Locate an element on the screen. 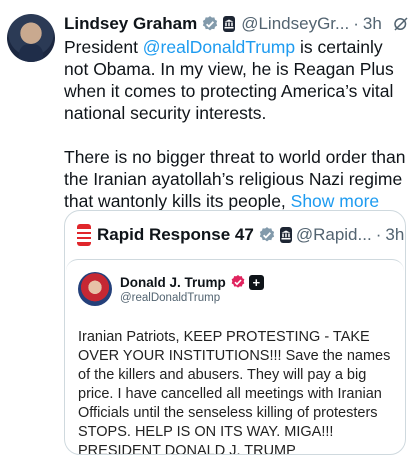  grok-icon is located at coordinates (401, 24).